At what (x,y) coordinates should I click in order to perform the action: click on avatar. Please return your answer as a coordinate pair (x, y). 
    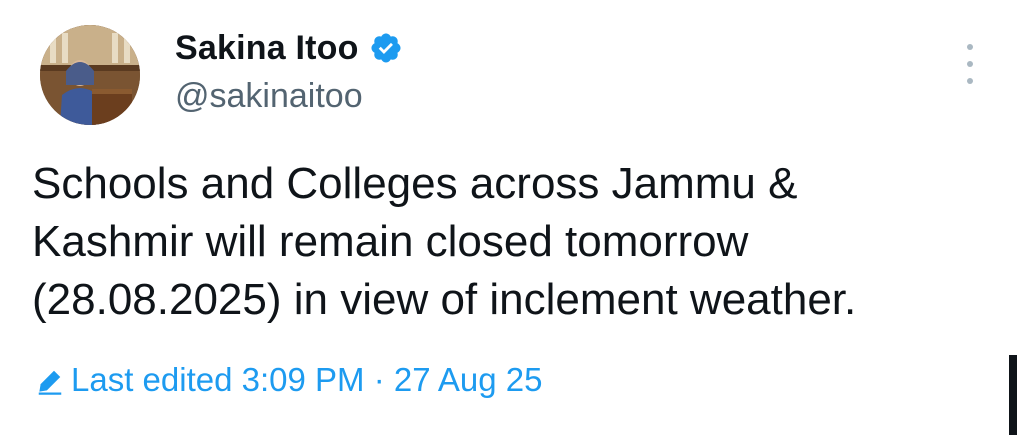
    Looking at the image, I should click on (90, 75).